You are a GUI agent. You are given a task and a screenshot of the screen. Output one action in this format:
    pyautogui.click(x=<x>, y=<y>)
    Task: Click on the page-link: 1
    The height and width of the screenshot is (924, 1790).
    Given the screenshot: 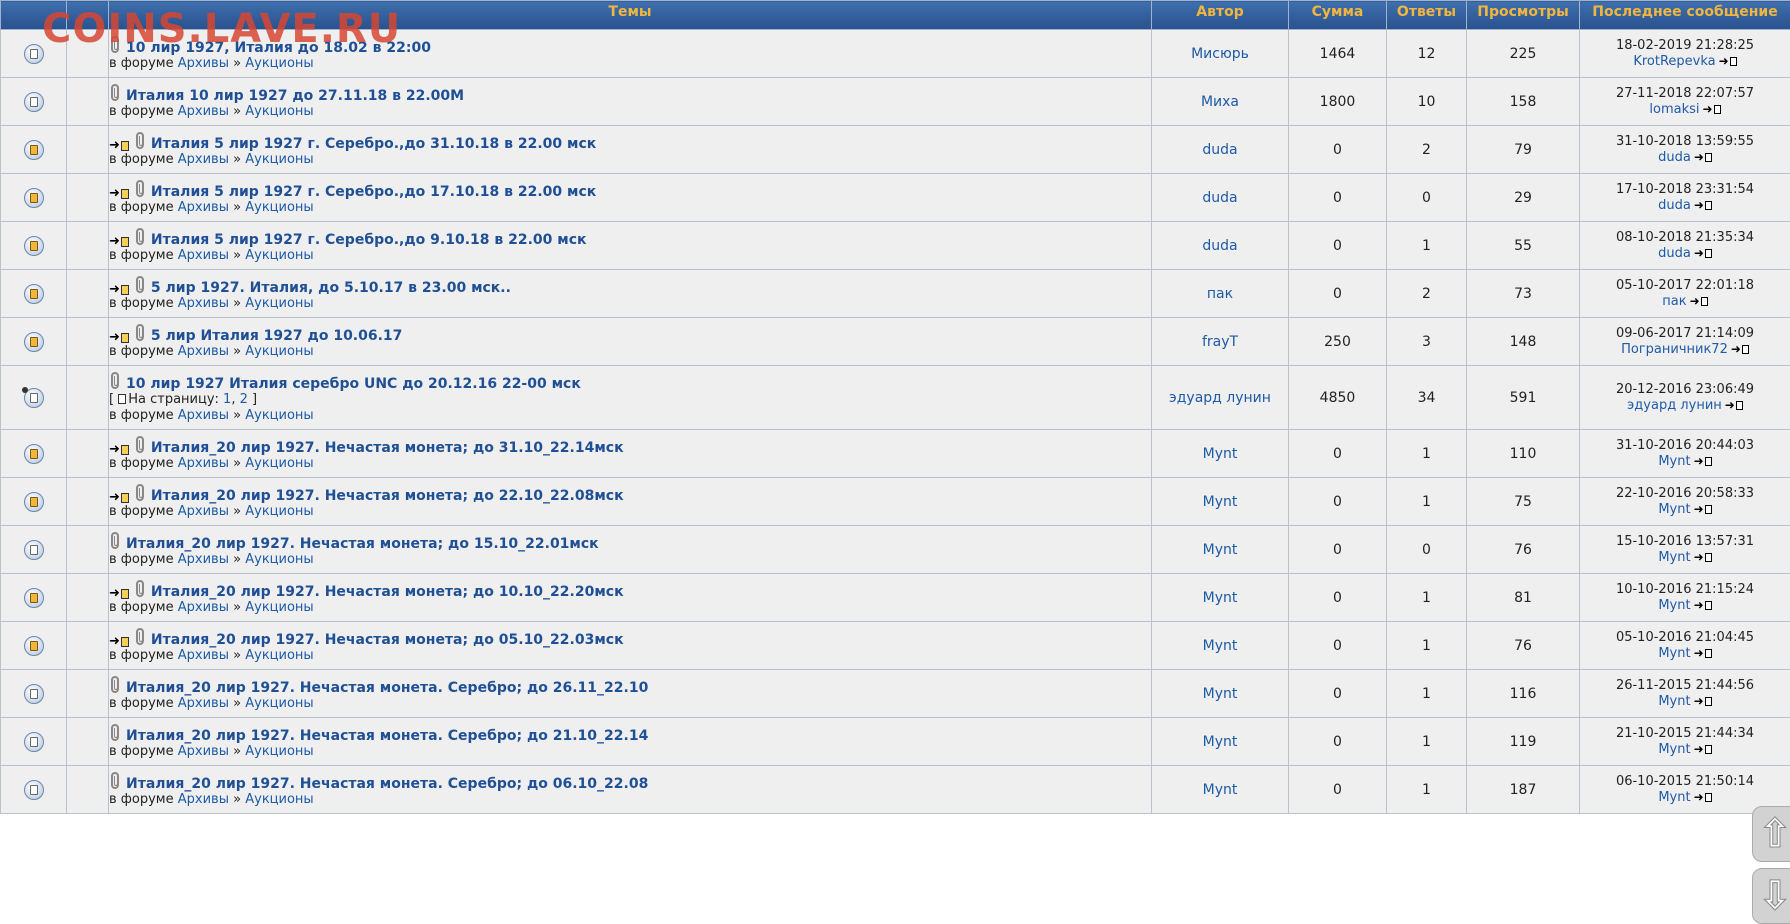 What is the action you would take?
    pyautogui.click(x=227, y=399)
    